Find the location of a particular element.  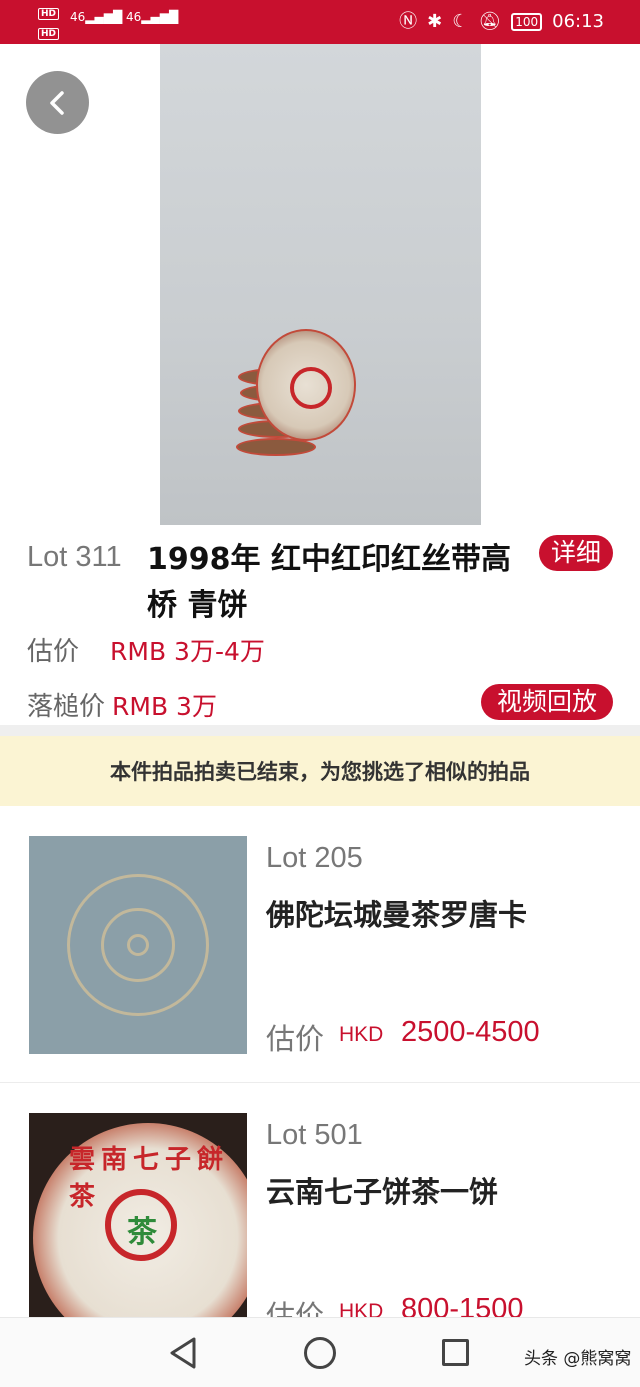

status-time: 06:13 is located at coordinates (578, 21).